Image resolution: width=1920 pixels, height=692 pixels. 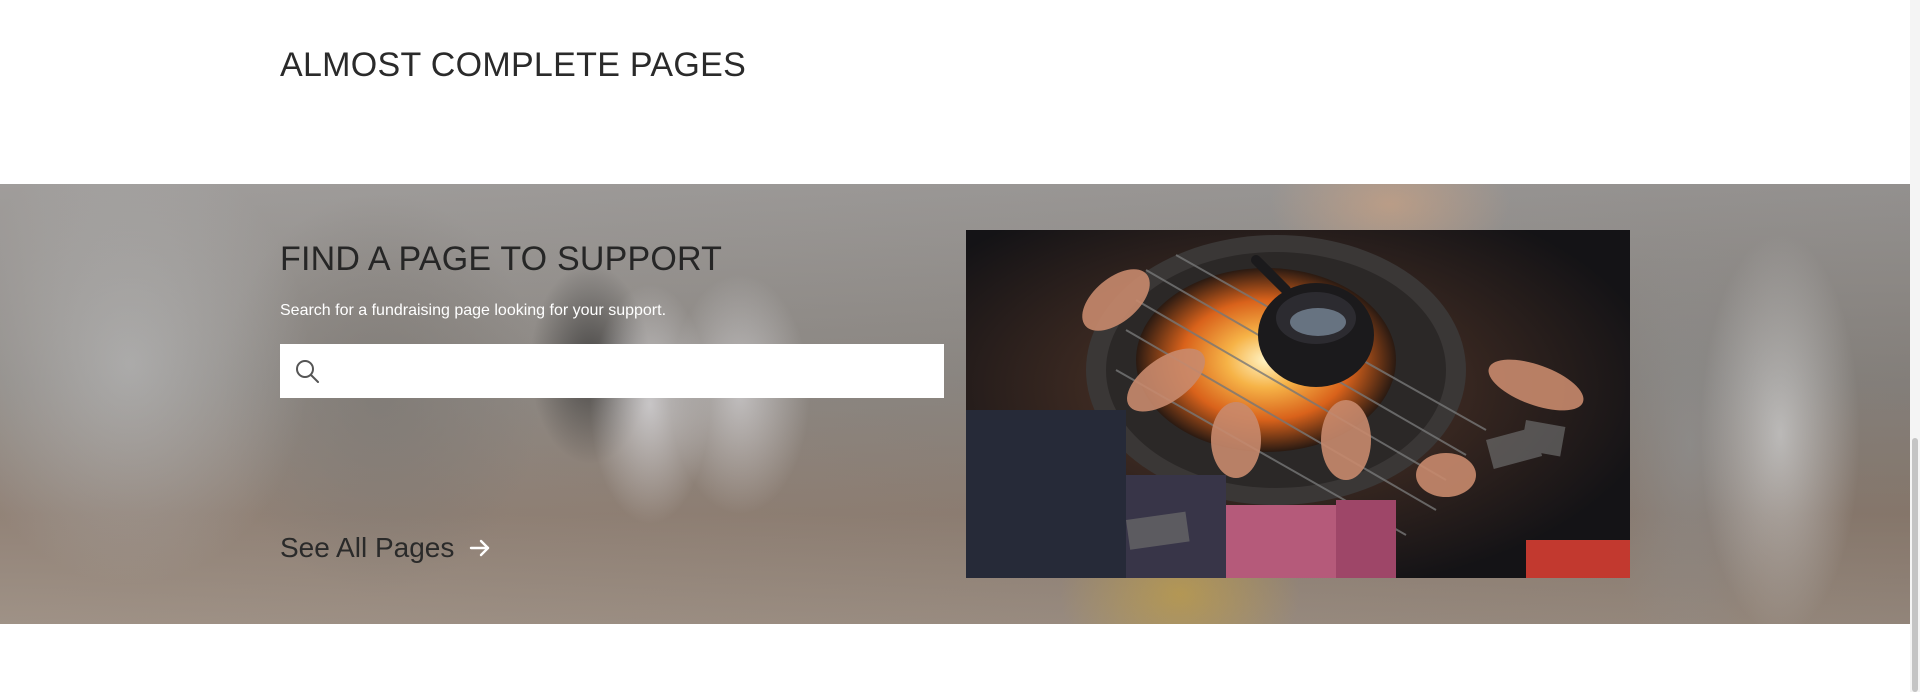 I want to click on search-box, so click(x=612, y=371).